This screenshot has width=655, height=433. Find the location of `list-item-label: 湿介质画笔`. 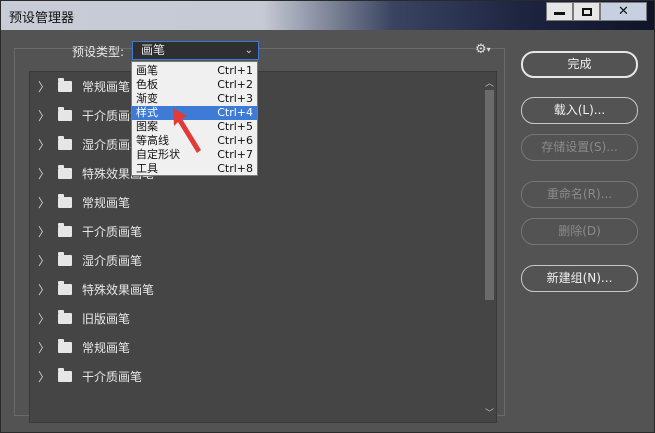

list-item-label: 湿介质画笔 is located at coordinates (112, 261).